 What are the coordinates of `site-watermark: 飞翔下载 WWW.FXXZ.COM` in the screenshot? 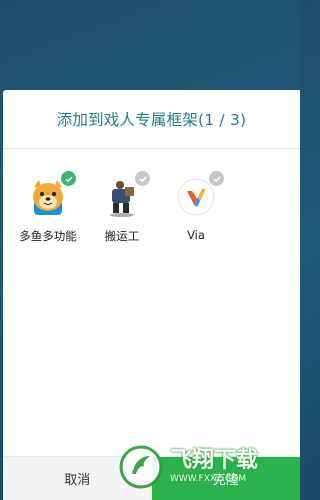 It's located at (203, 467).